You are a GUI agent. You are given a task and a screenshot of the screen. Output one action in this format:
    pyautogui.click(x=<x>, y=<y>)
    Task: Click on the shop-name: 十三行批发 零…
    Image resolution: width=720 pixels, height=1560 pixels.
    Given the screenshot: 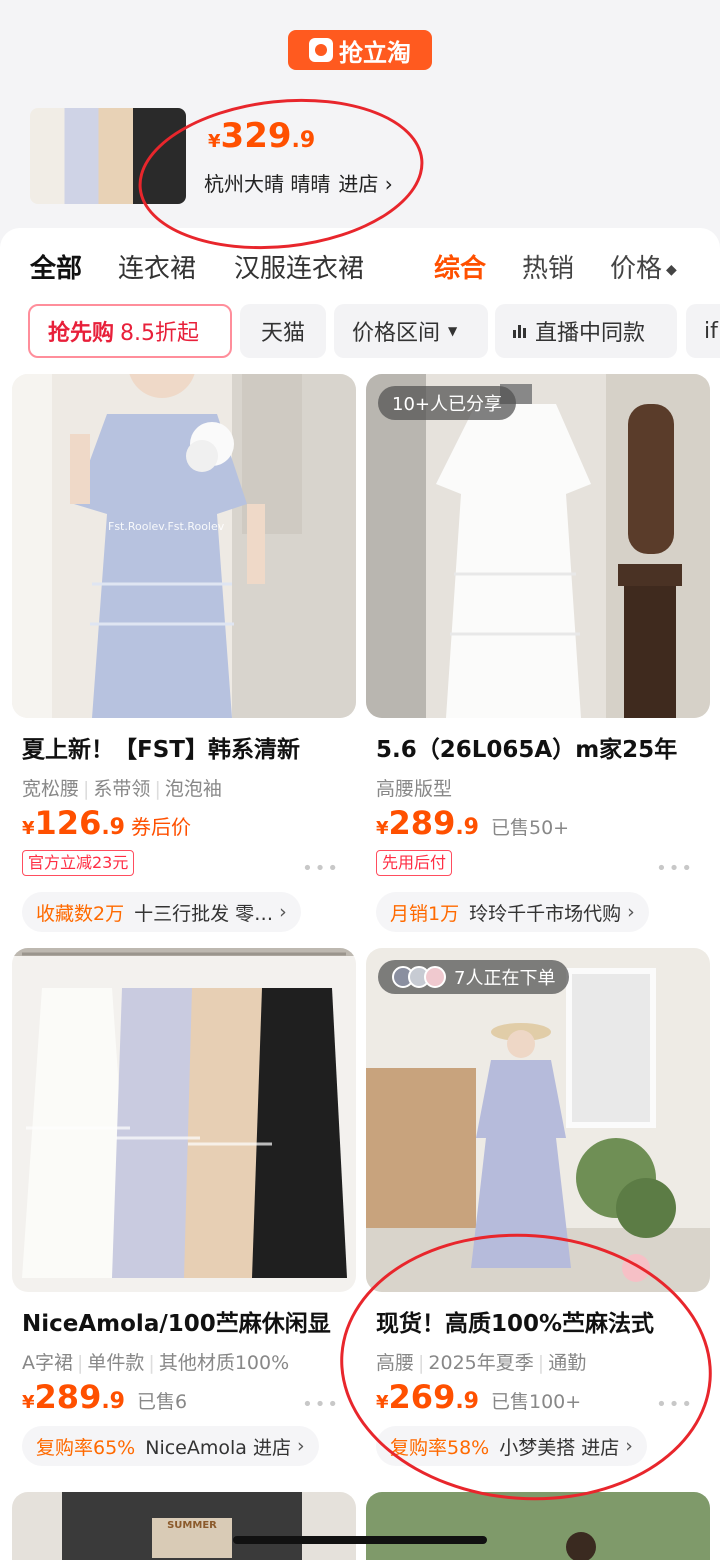 What is the action you would take?
    pyautogui.click(x=204, y=913)
    